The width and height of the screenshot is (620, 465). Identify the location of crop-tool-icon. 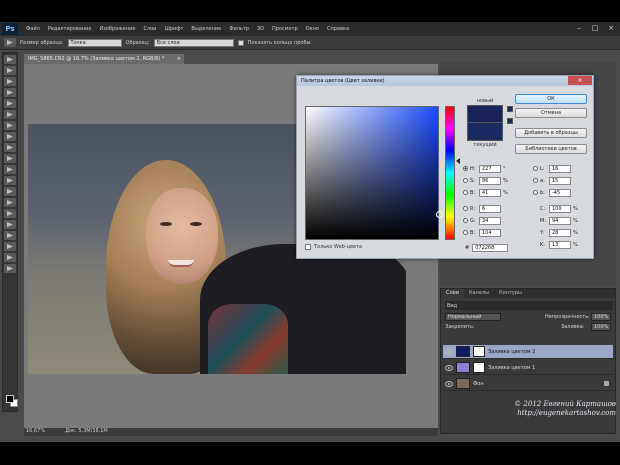
(10, 103).